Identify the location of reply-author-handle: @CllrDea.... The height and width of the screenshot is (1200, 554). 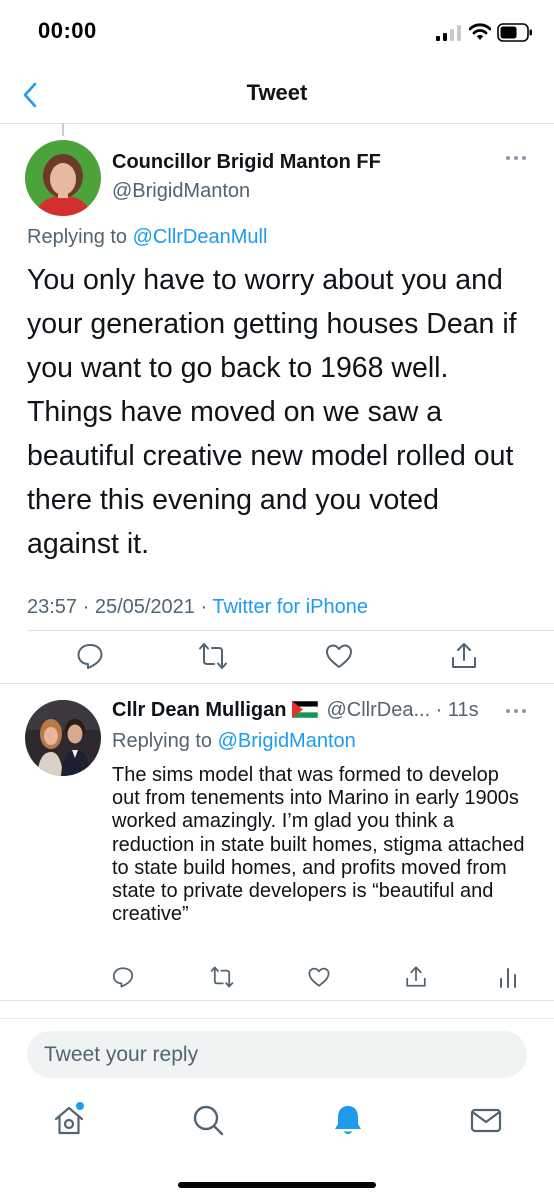
(378, 710).